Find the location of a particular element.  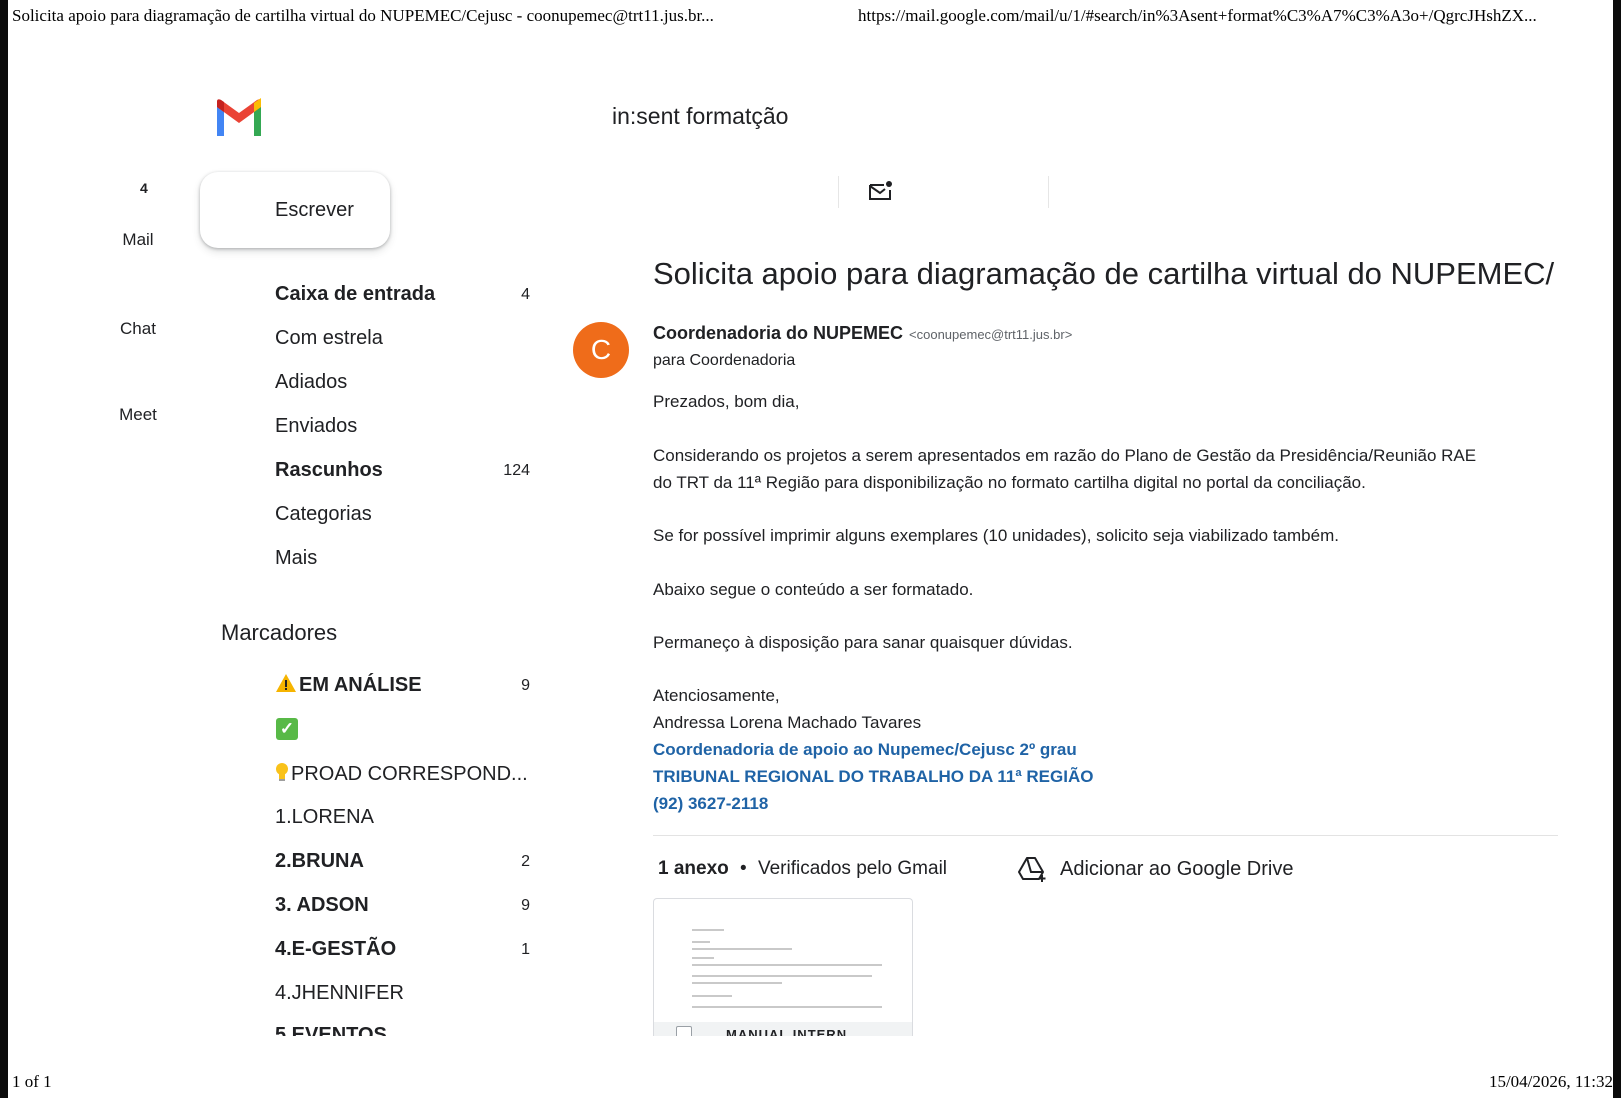

nav-inbox: Caixa de entrada is located at coordinates (355, 294).